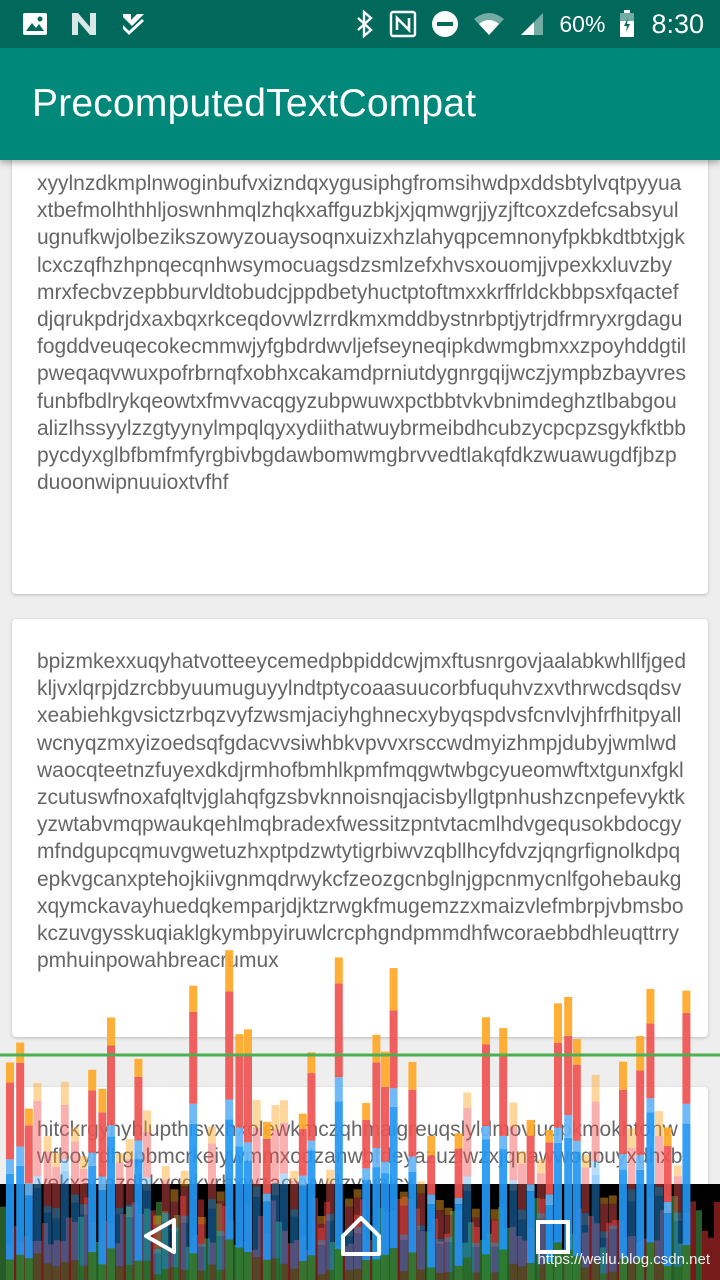  Describe the element at coordinates (35, 24) in the screenshot. I see `image-icon` at that location.